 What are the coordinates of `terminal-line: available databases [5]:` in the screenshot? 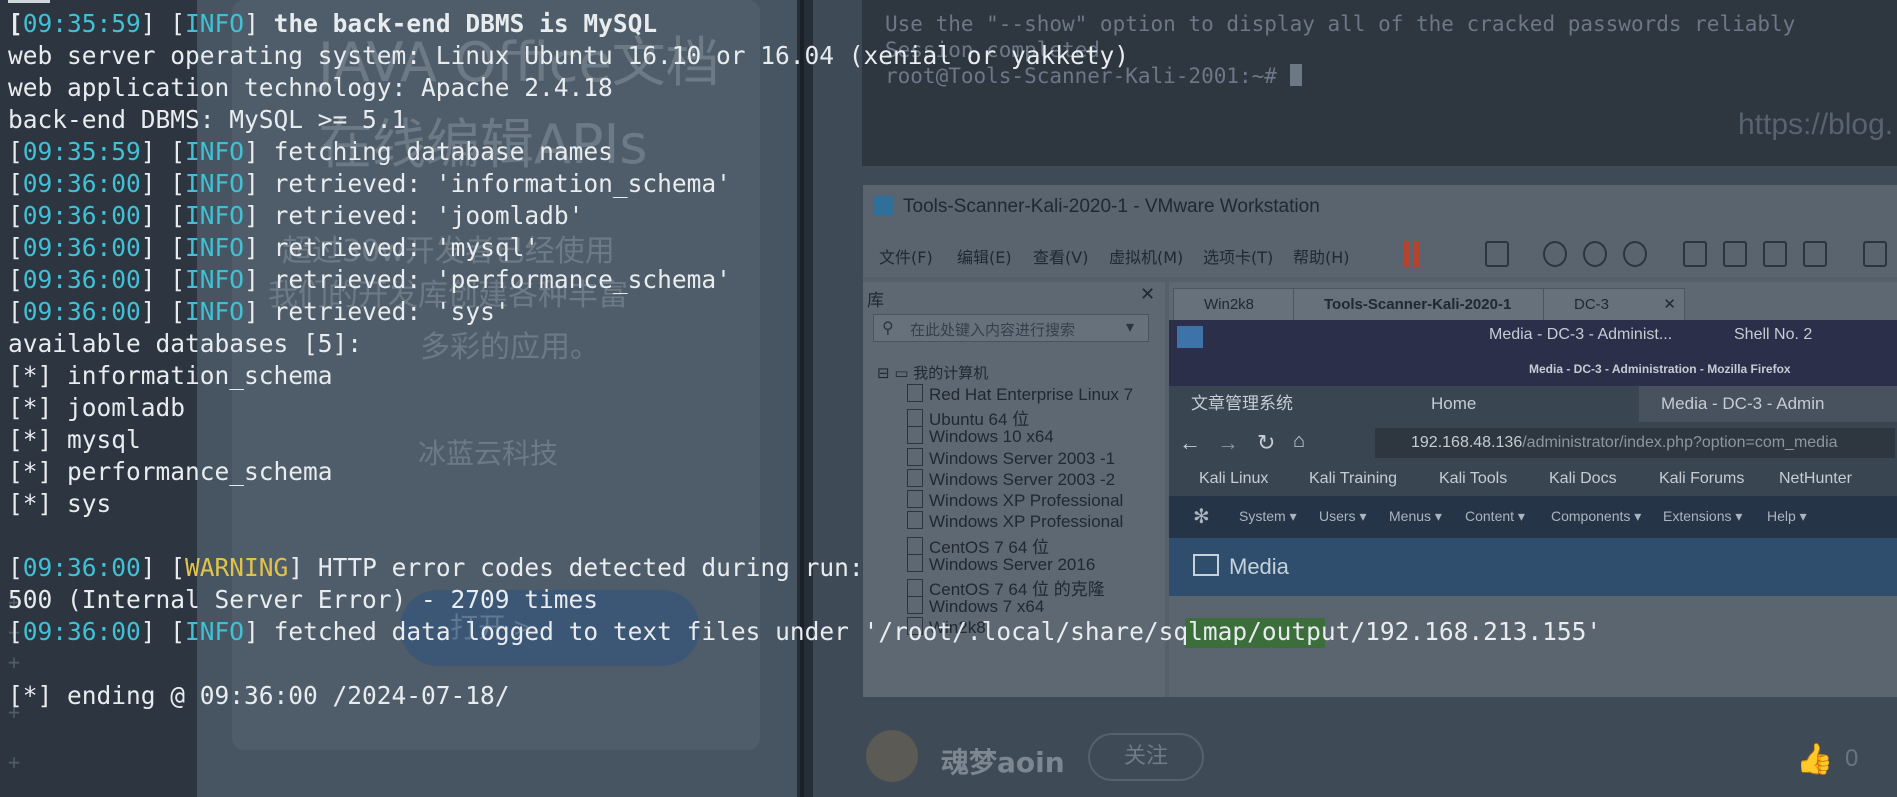 It's located at (185, 343).